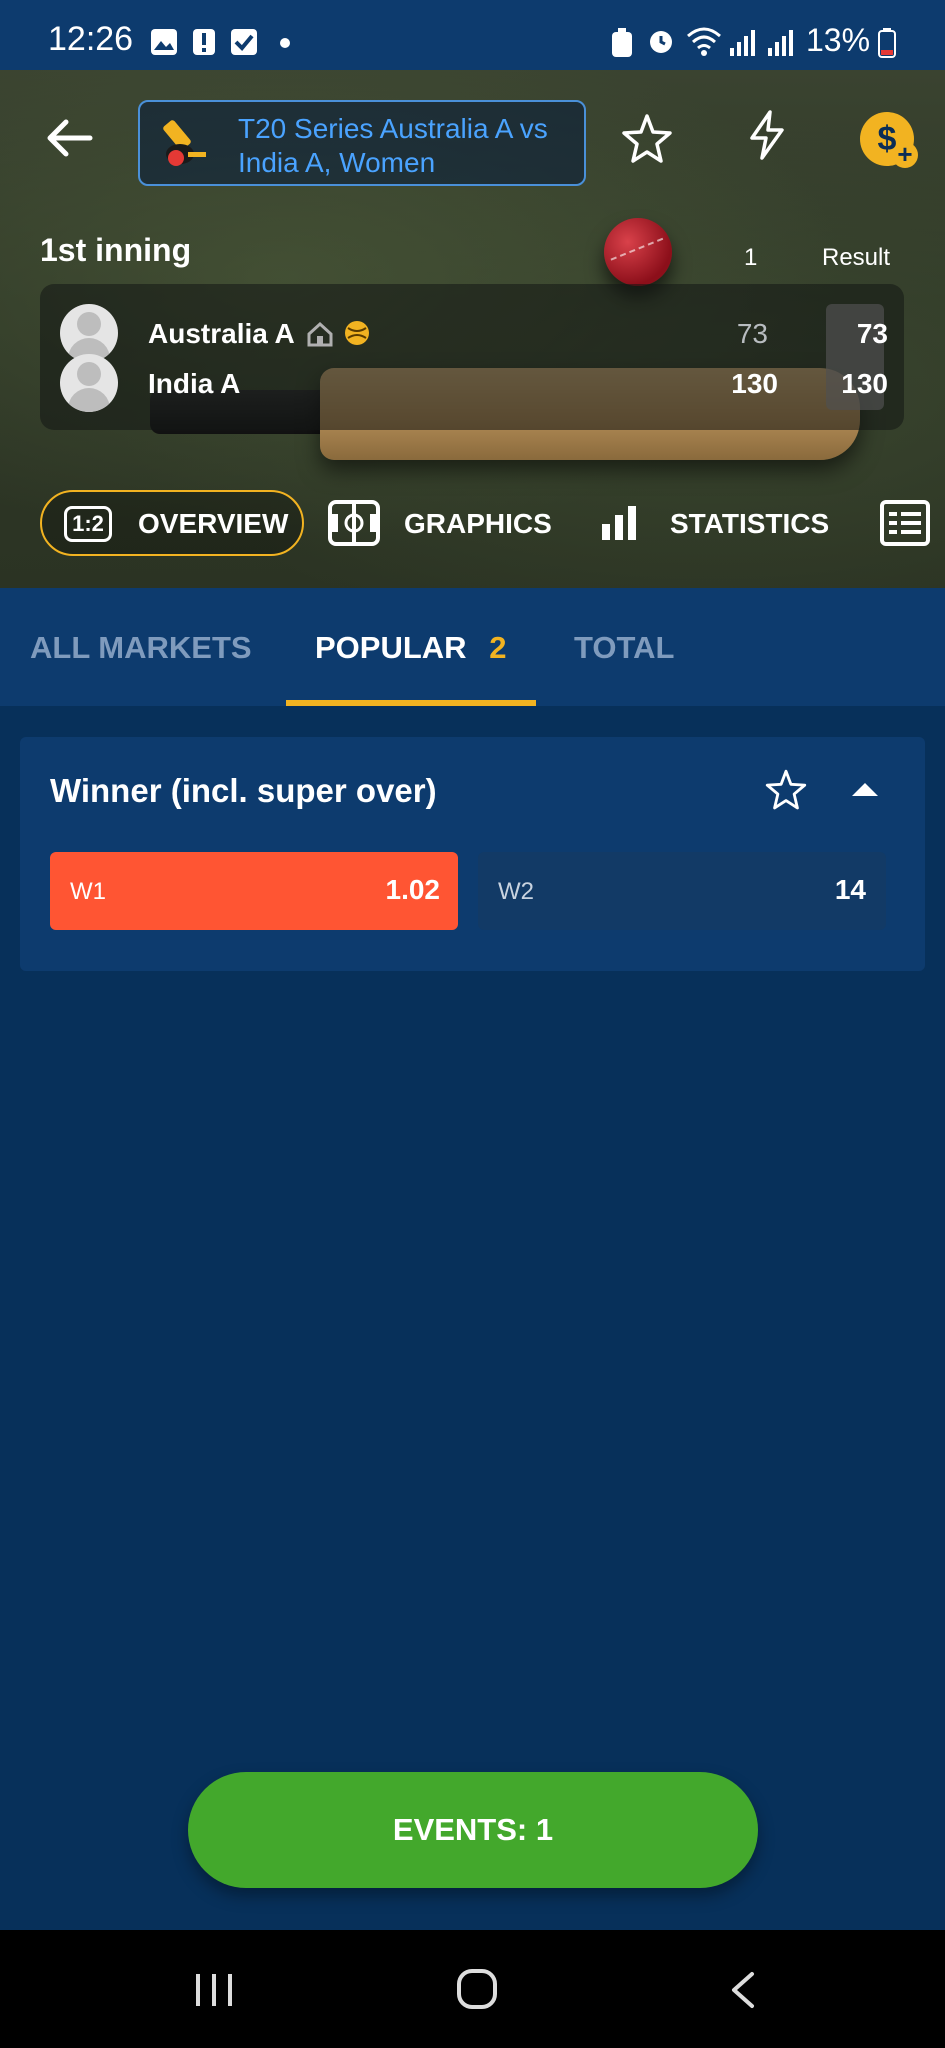  Describe the element at coordinates (619, 522) in the screenshot. I see `bar-chart-icon` at that location.